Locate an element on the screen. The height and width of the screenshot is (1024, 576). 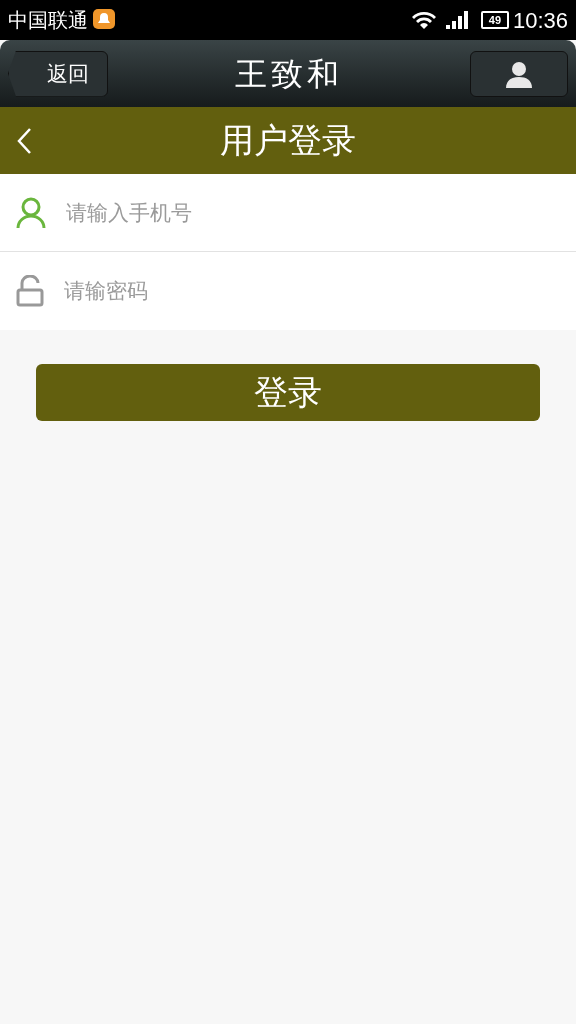
back-chevron-icon is located at coordinates (24, 140).